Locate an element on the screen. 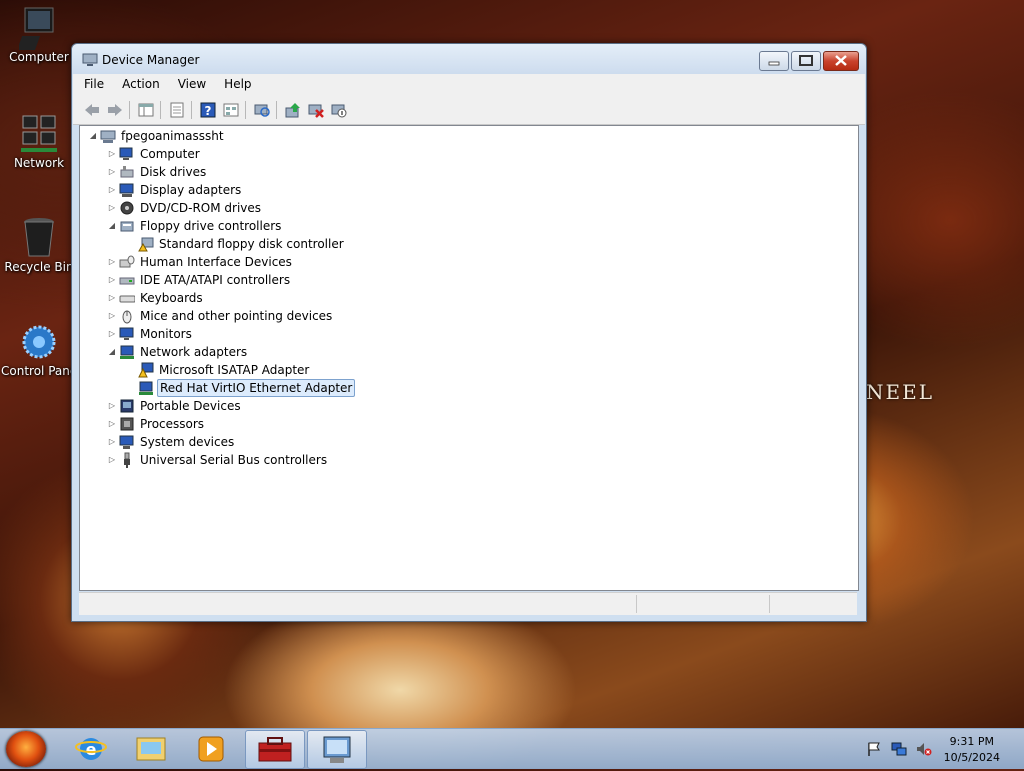  taskbar-device-manager is located at coordinates (337, 749).